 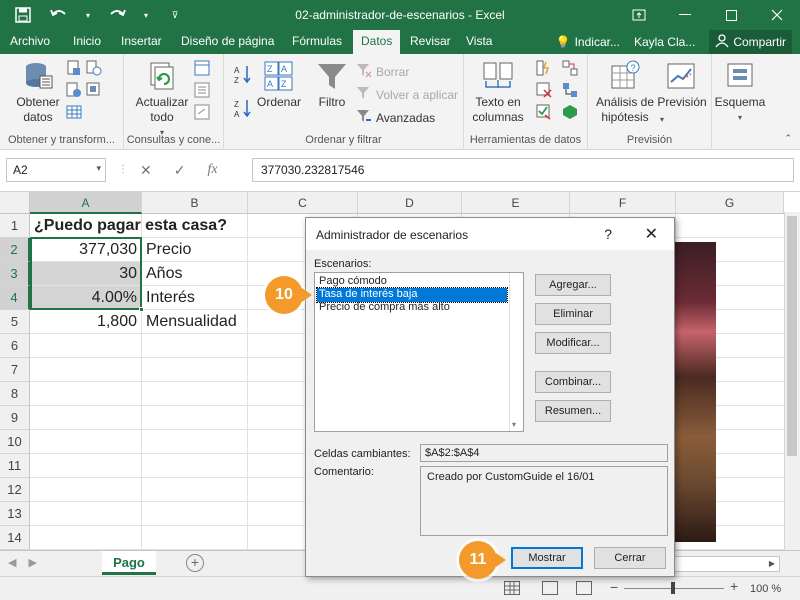 I want to click on horizontal-scrollbar: ▶, so click(x=722, y=564).